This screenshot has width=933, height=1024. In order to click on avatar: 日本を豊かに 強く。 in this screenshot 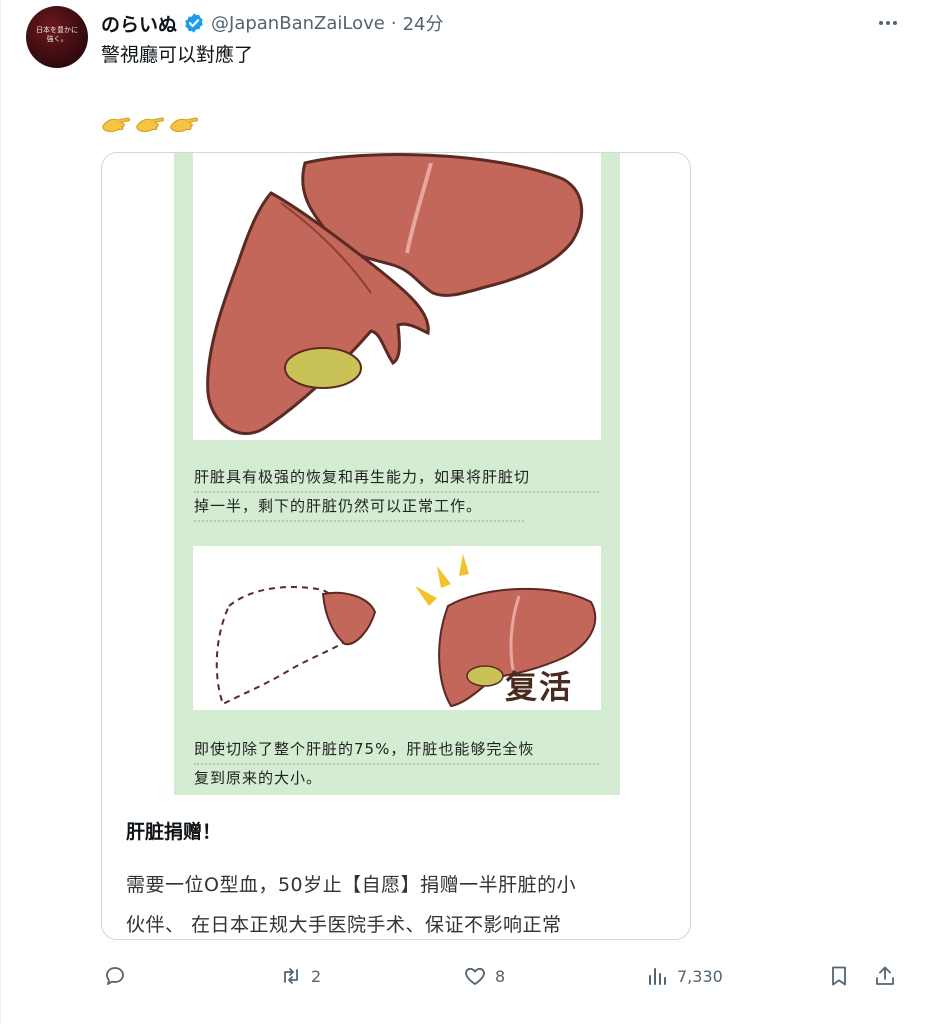, I will do `click(57, 37)`.